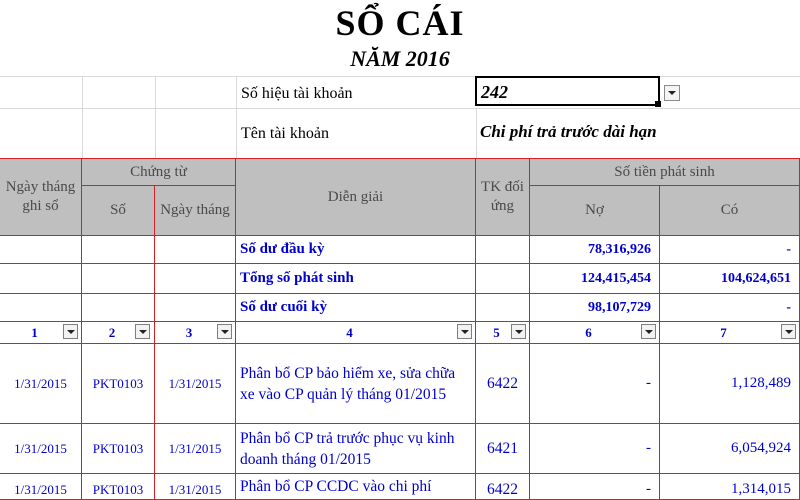 This screenshot has width=800, height=500. I want to click on summary-closing-debit: 98,107,729, so click(595, 308).